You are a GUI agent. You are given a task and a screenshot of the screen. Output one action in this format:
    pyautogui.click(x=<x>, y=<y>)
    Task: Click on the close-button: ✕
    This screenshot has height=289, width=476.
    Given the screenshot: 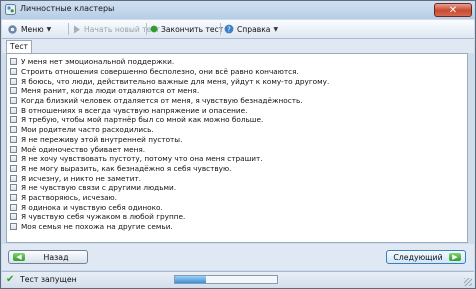 What is the action you would take?
    pyautogui.click(x=453, y=10)
    